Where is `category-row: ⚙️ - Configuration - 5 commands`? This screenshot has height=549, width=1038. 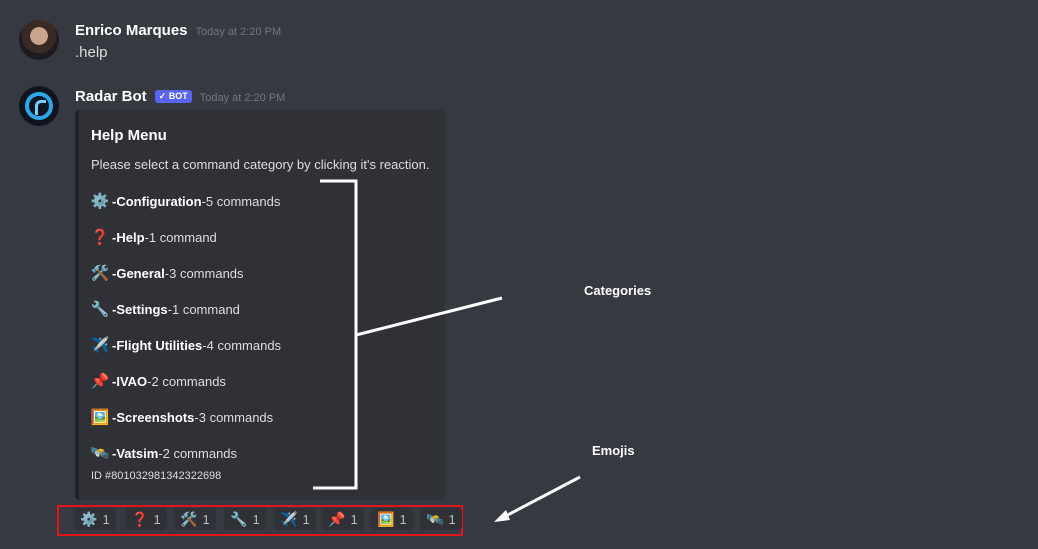 category-row: ⚙️ - Configuration - 5 commands is located at coordinates (185, 201).